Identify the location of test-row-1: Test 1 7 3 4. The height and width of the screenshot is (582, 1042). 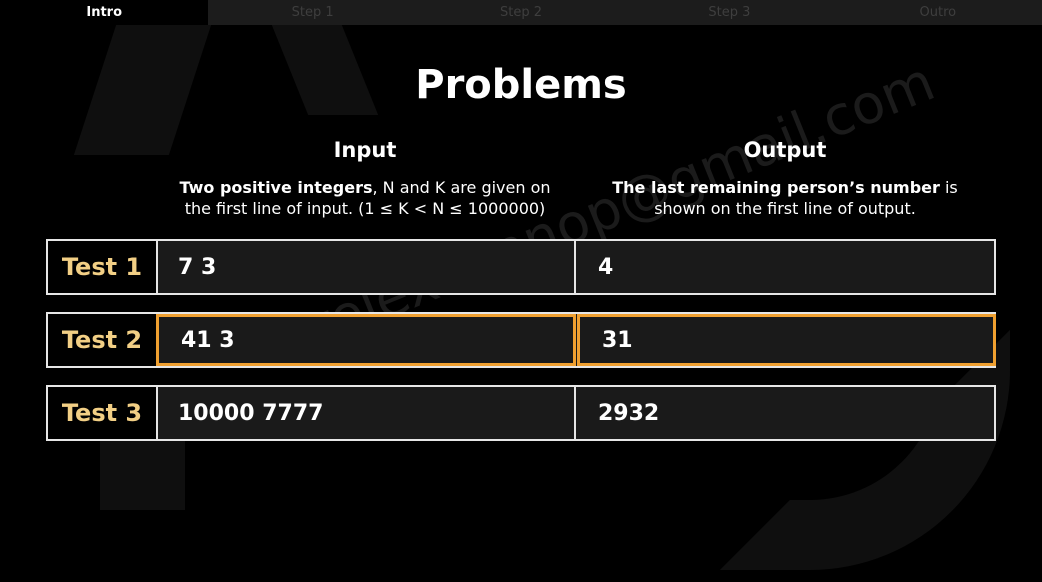
(521, 267).